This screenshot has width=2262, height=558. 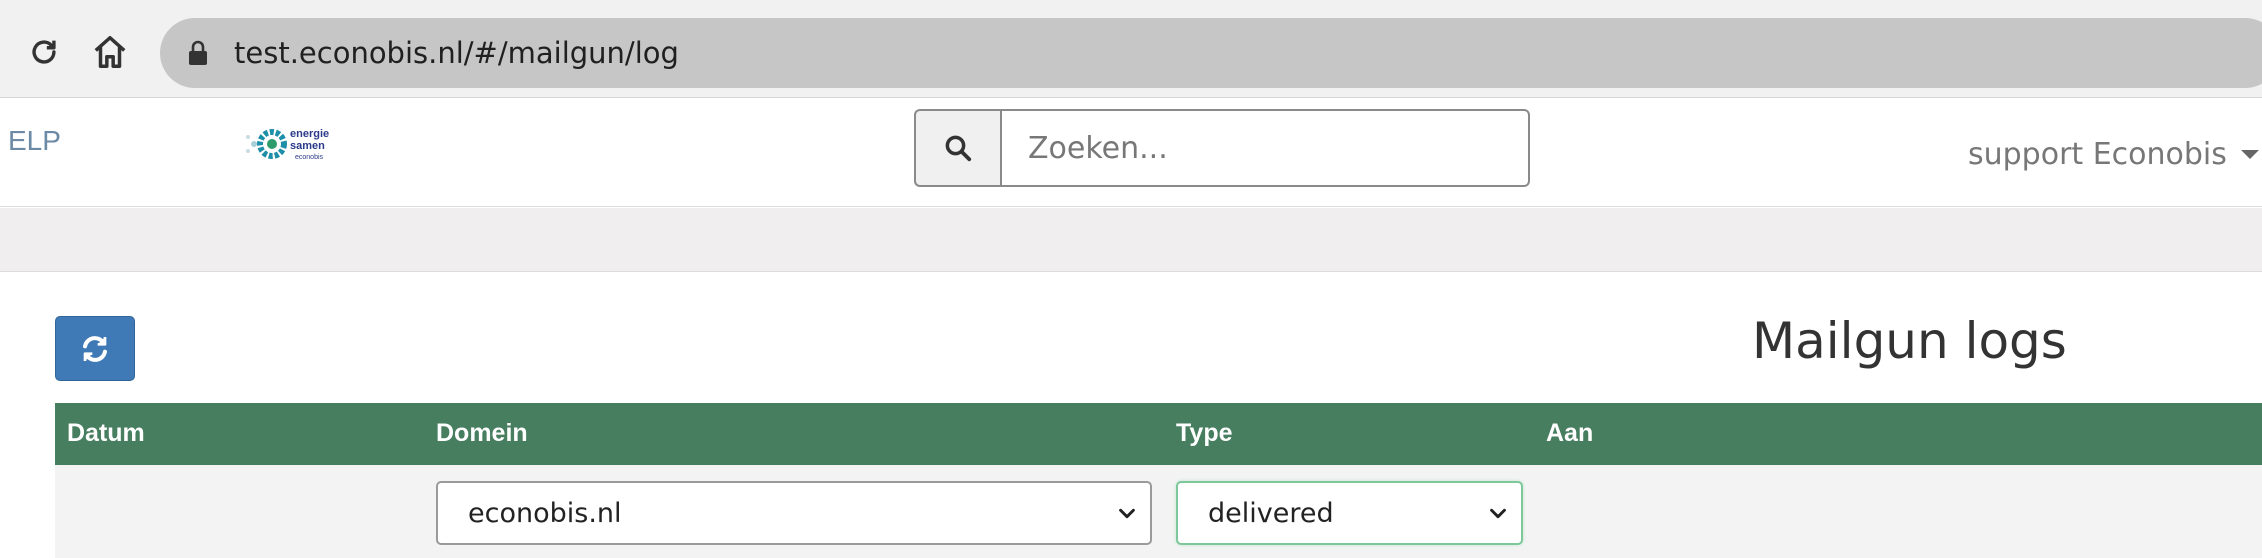 I want to click on search-button, so click(x=957, y=148).